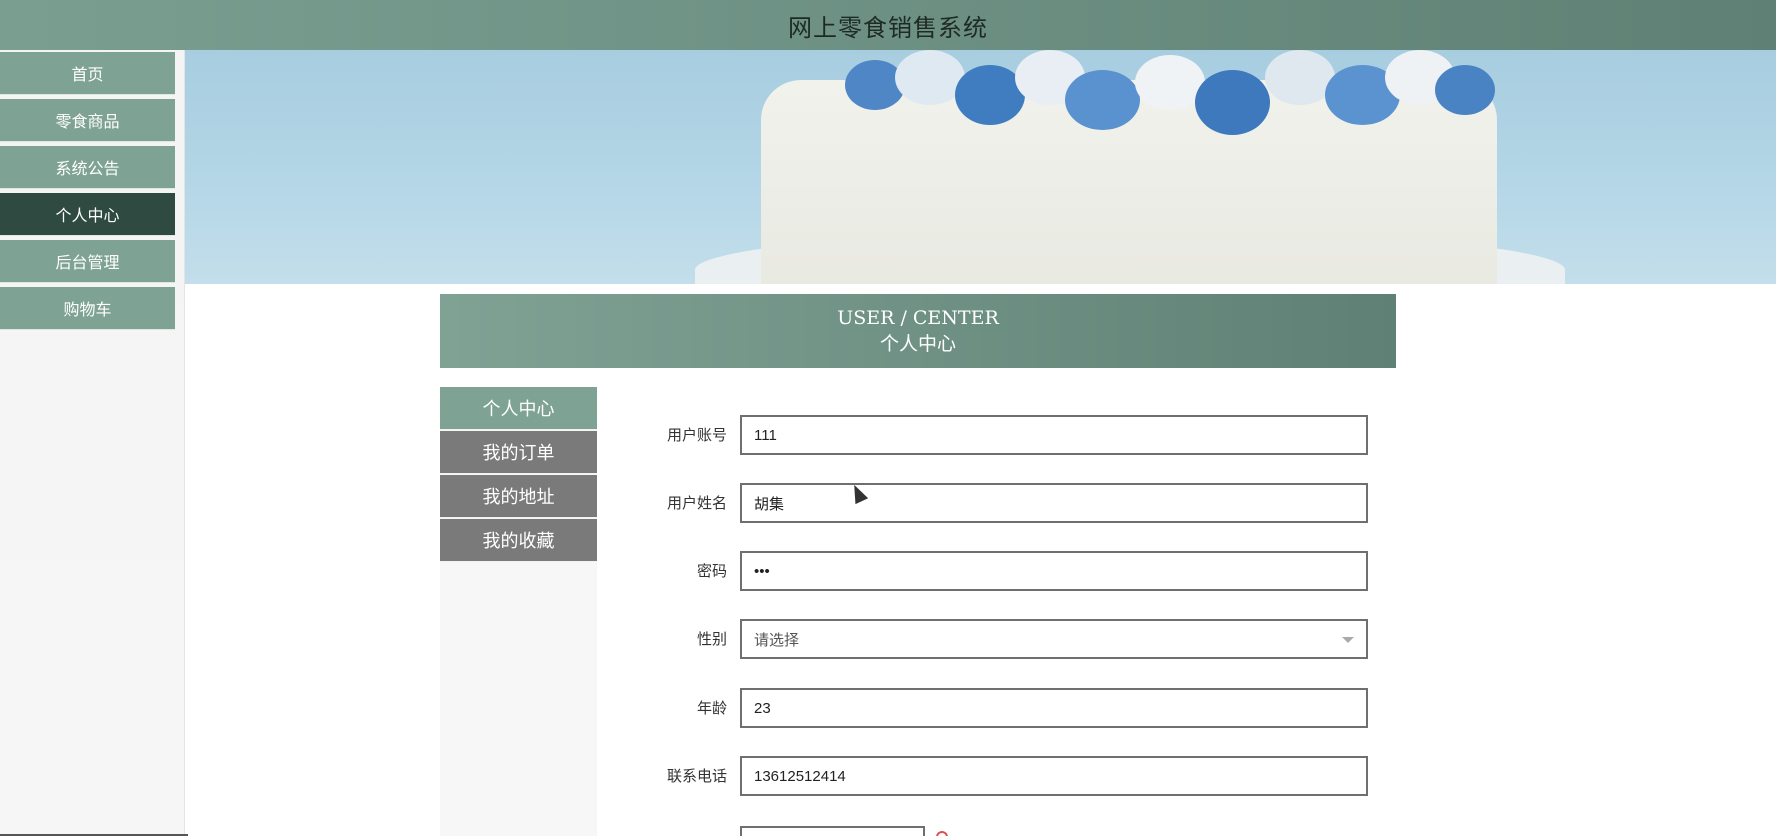 This screenshot has width=1776, height=836. Describe the element at coordinates (942, 833) in the screenshot. I see `required-indicator-icon` at that location.